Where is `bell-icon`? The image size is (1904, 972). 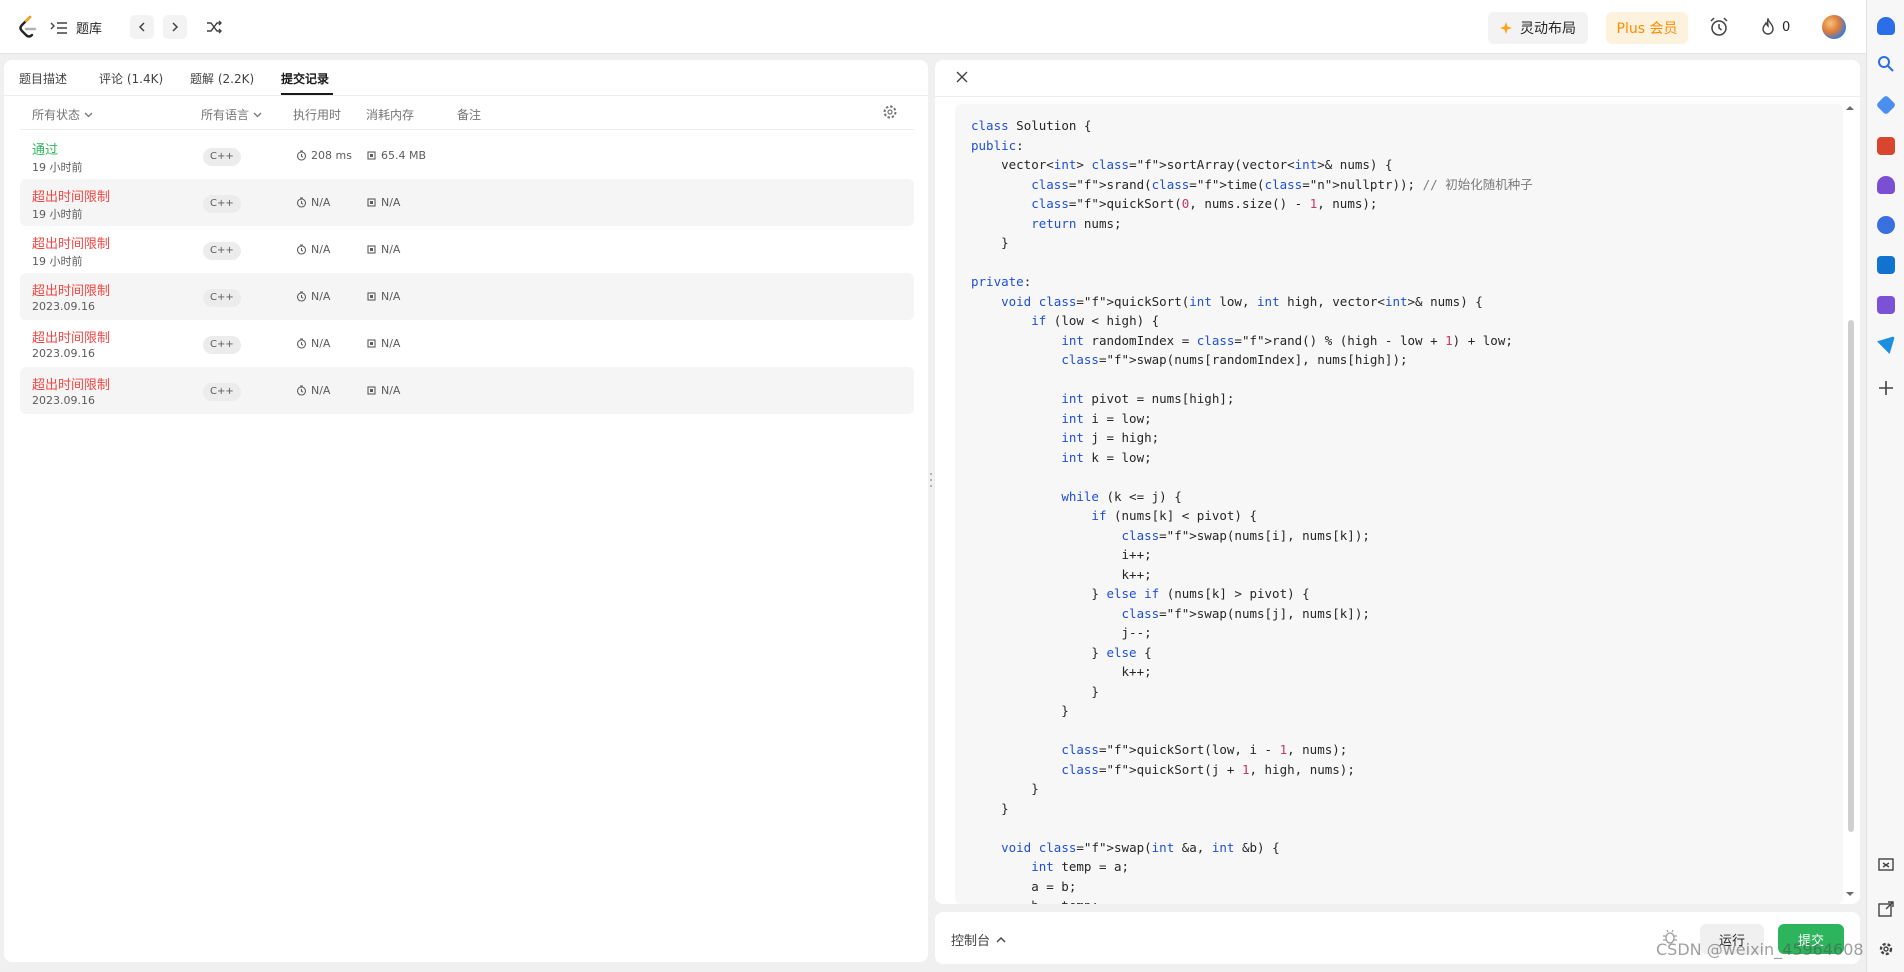
bell-icon is located at coordinates (1886, 26).